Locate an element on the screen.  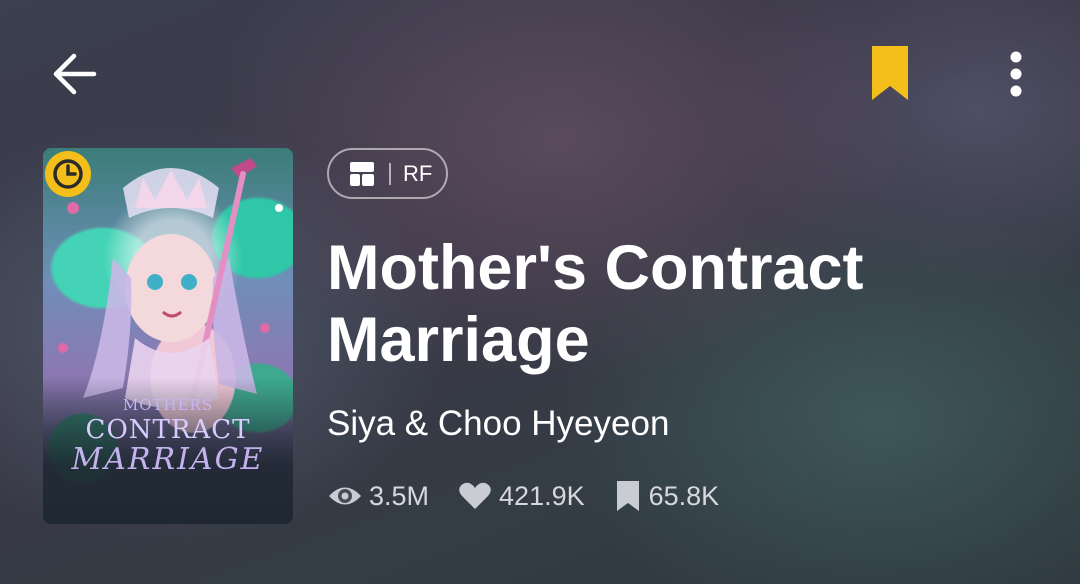
cover-title-line1: MOTHERS is located at coordinates (168, 405).